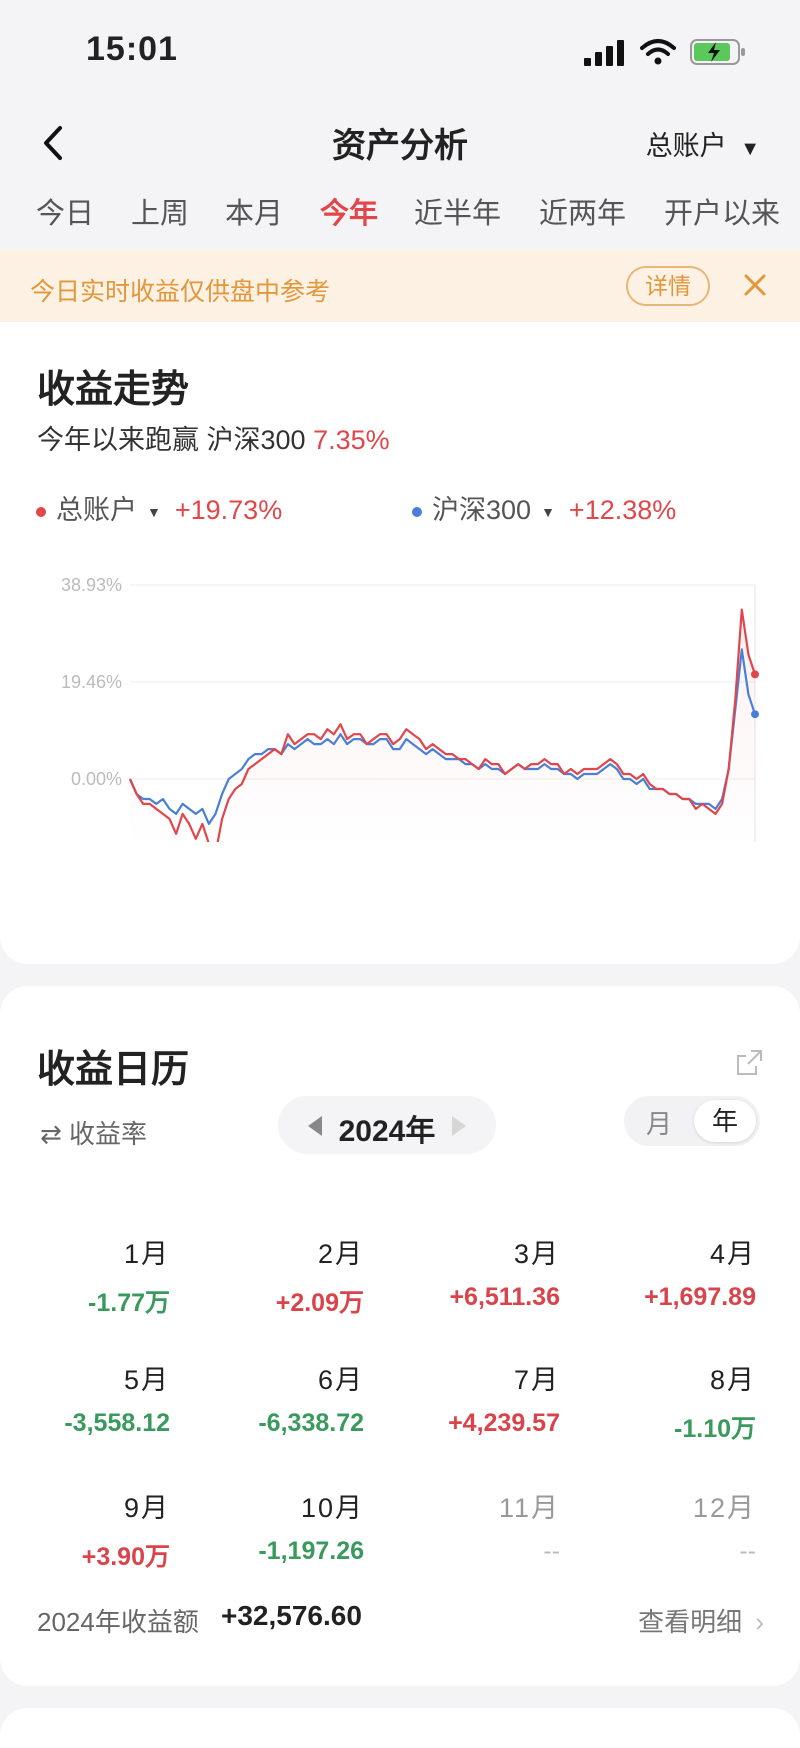 The height and width of the screenshot is (1748, 800). What do you see at coordinates (400, 50) in the screenshot?
I see `status-bar: 15:01` at bounding box center [400, 50].